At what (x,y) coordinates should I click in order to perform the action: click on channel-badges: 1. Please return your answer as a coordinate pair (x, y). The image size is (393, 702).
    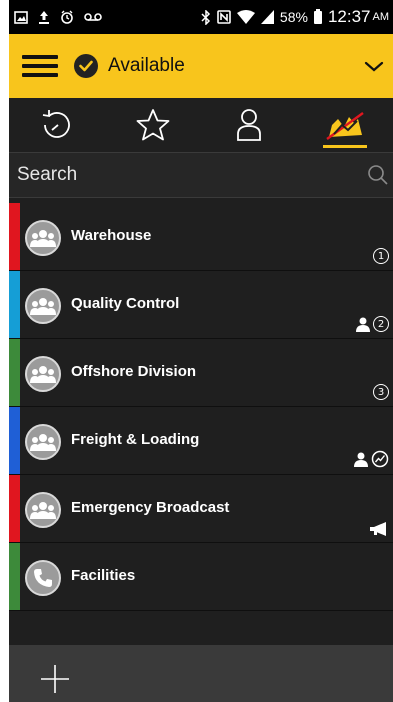
    Looking at the image, I should click on (381, 256).